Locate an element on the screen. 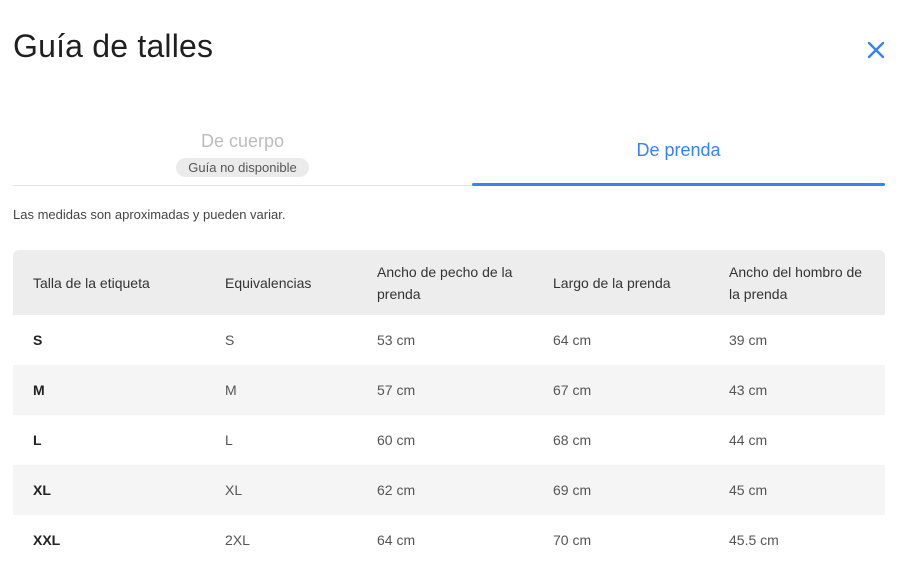  cell-equivalence: S is located at coordinates (230, 340).